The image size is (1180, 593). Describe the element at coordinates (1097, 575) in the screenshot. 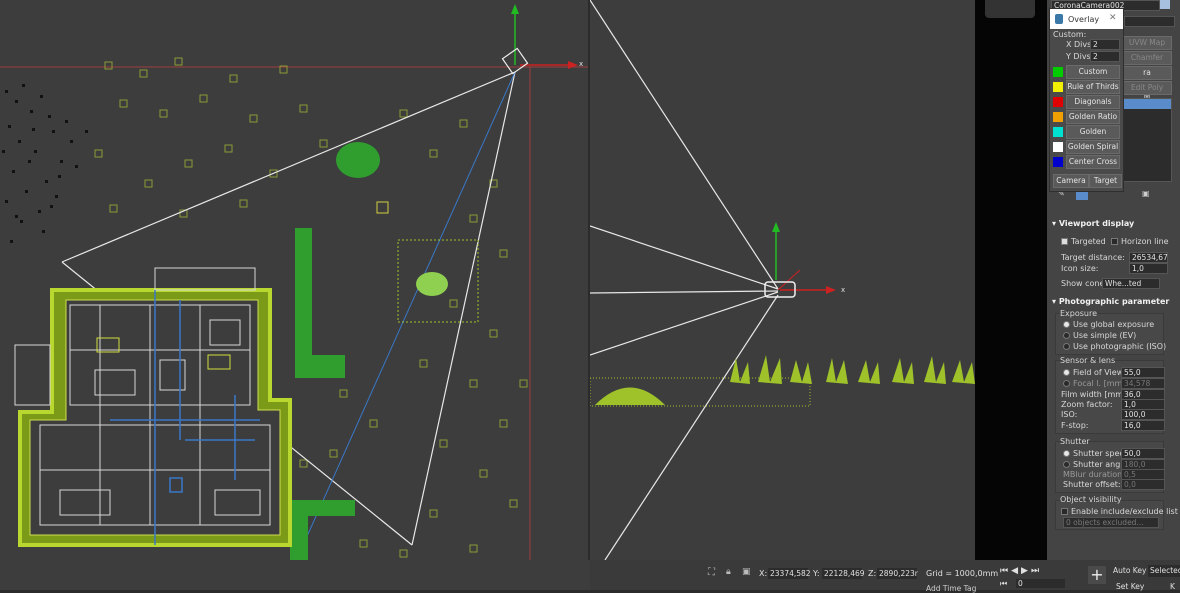

I see `add-key-icon: +` at that location.